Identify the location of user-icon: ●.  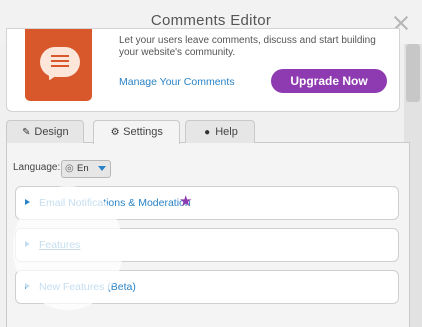
(207, 132).